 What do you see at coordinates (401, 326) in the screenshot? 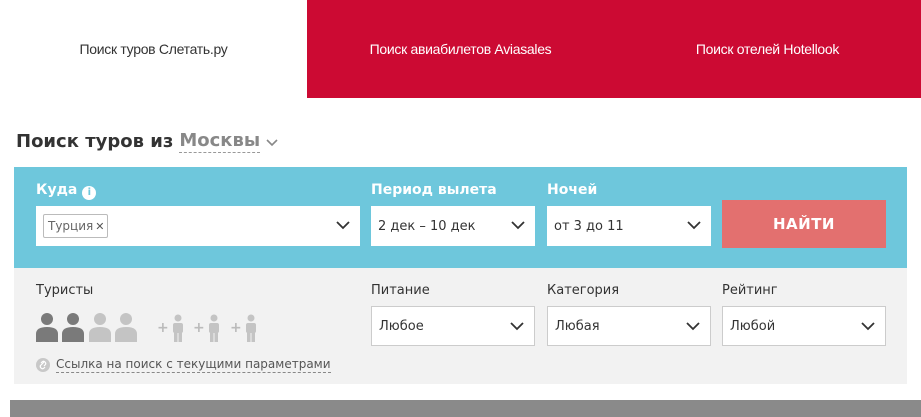
I see `meal-value: Любое` at bounding box center [401, 326].